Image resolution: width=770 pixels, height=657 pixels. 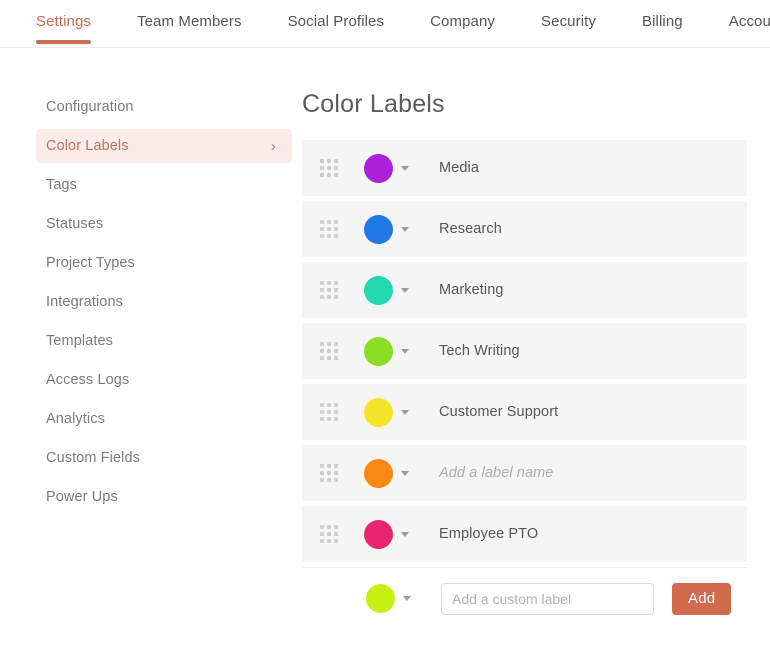 What do you see at coordinates (164, 107) in the screenshot?
I see `sidebar-item-configuration: Configuration` at bounding box center [164, 107].